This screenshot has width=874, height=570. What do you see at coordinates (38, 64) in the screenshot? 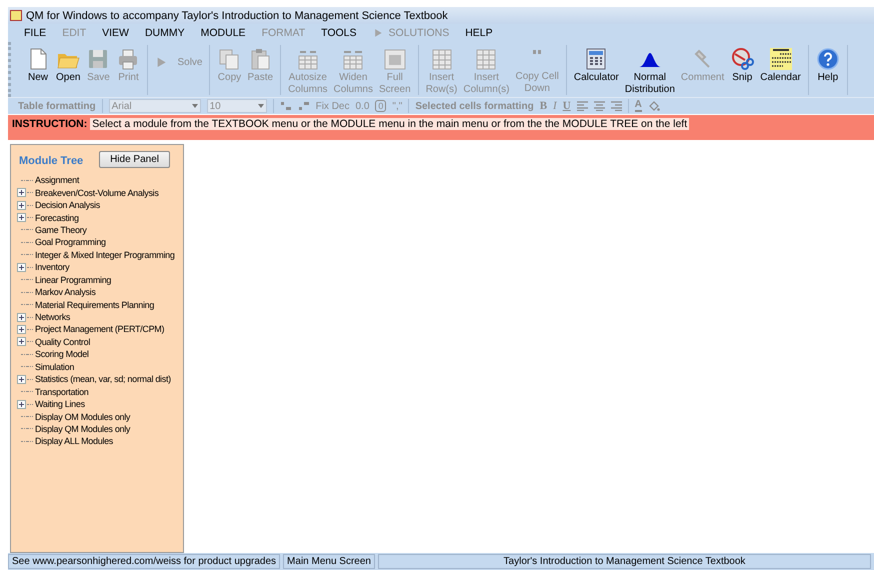
I see `toolbar-button: New` at bounding box center [38, 64].